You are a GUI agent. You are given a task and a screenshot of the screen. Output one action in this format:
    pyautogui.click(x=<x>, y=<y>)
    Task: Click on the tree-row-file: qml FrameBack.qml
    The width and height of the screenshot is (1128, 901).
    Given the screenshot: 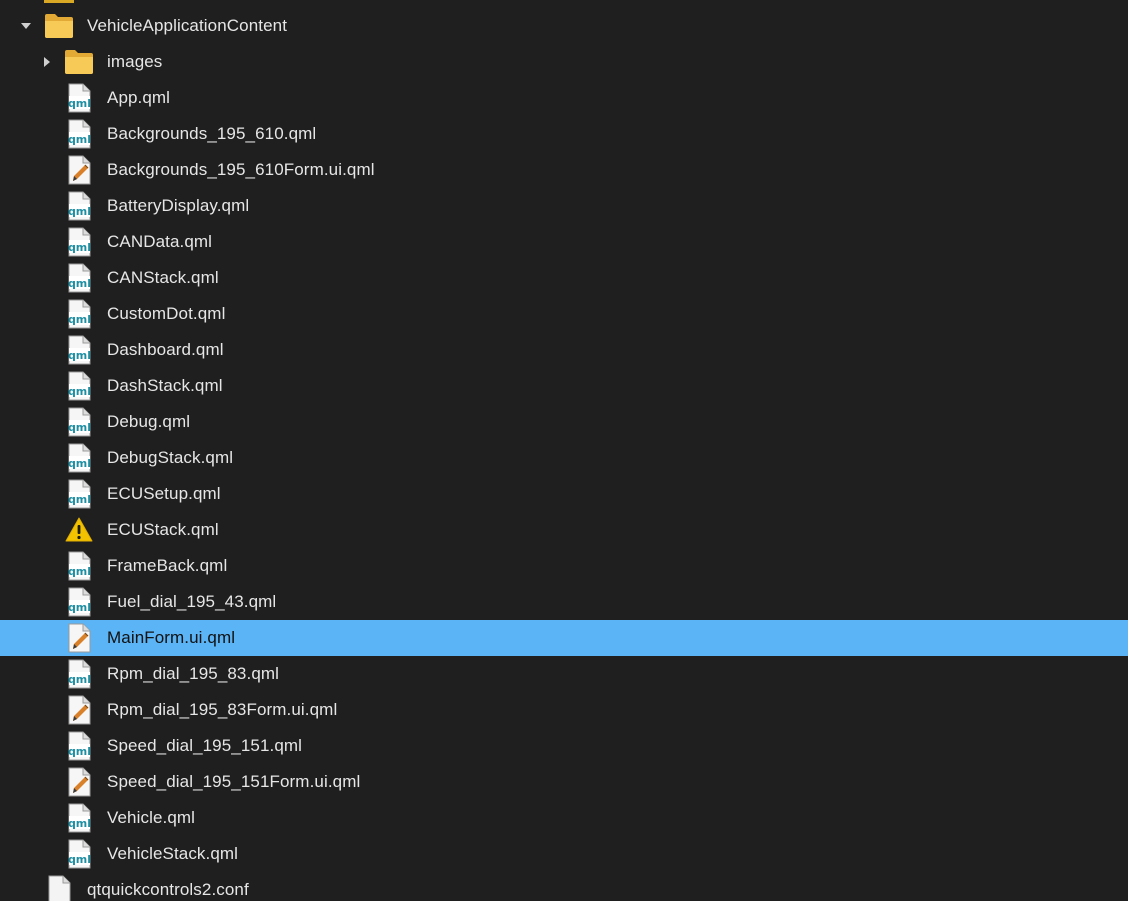 What is the action you would take?
    pyautogui.click(x=564, y=566)
    